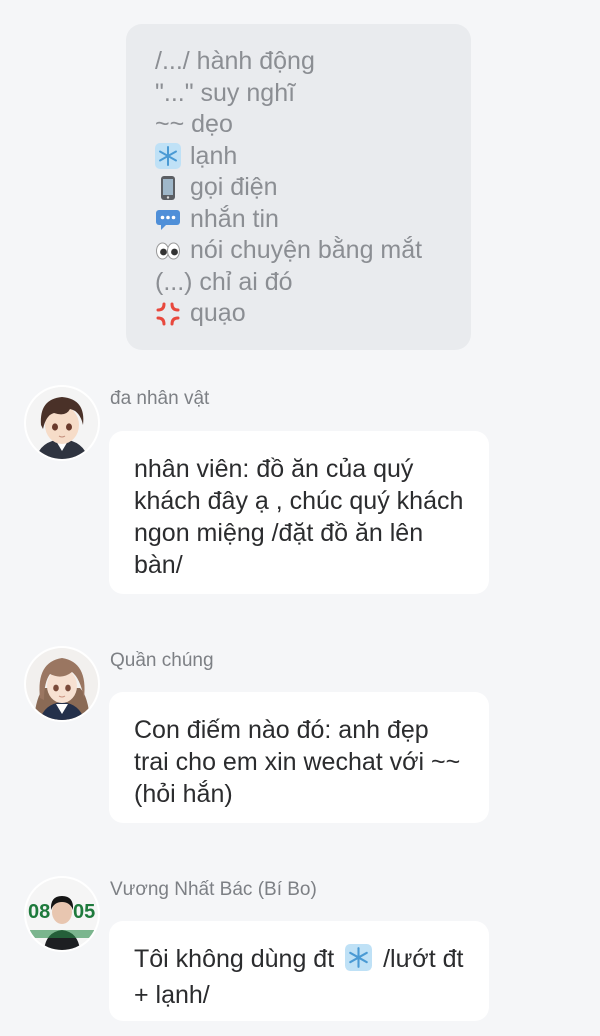  I want to click on mobile-phone-icon, so click(168, 188).